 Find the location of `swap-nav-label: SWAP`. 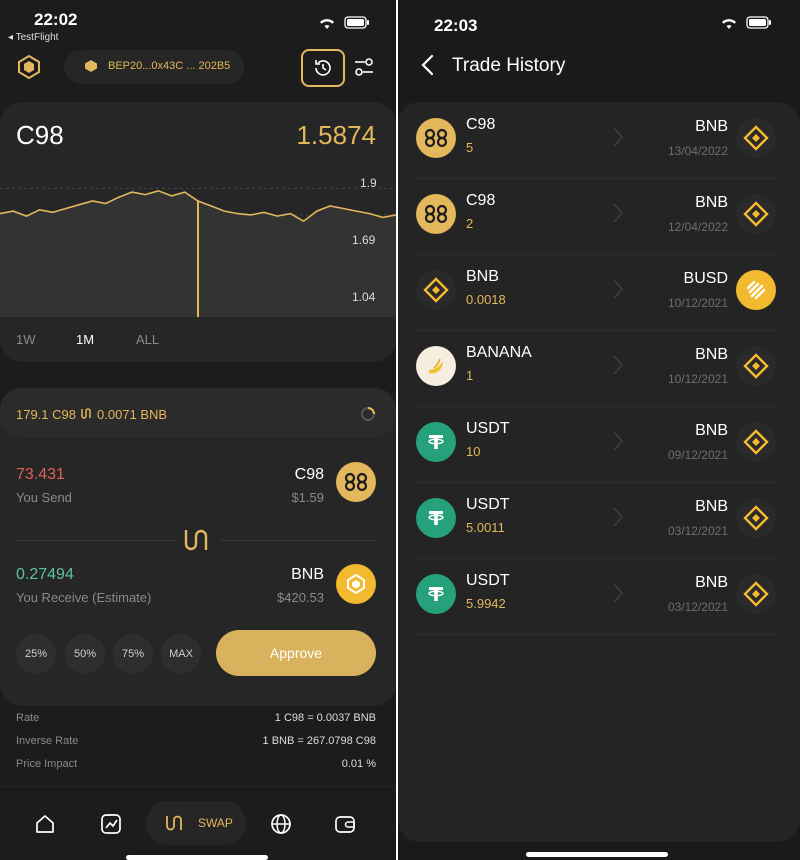

swap-nav-label: SWAP is located at coordinates (215, 823).